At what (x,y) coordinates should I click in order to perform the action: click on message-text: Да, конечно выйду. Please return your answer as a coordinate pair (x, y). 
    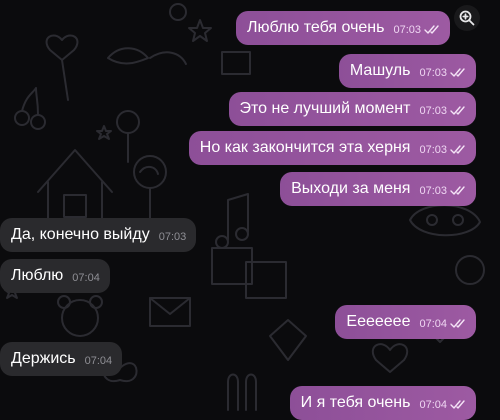
    Looking at the image, I should click on (80, 234).